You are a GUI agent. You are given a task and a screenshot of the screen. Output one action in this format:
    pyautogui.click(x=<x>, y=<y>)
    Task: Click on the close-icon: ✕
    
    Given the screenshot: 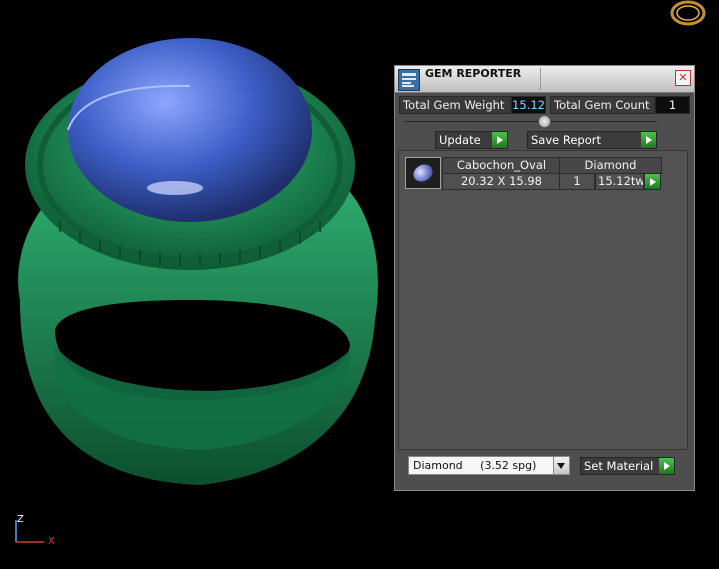 What is the action you would take?
    pyautogui.click(x=683, y=78)
    